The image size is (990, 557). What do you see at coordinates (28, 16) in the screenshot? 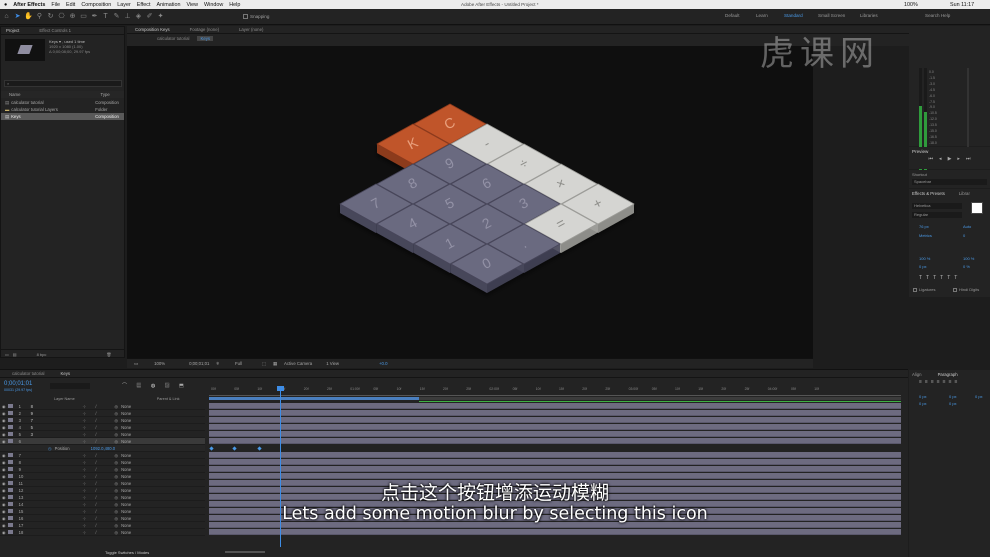
I see `hand-tool-icon: ✋` at bounding box center [28, 16].